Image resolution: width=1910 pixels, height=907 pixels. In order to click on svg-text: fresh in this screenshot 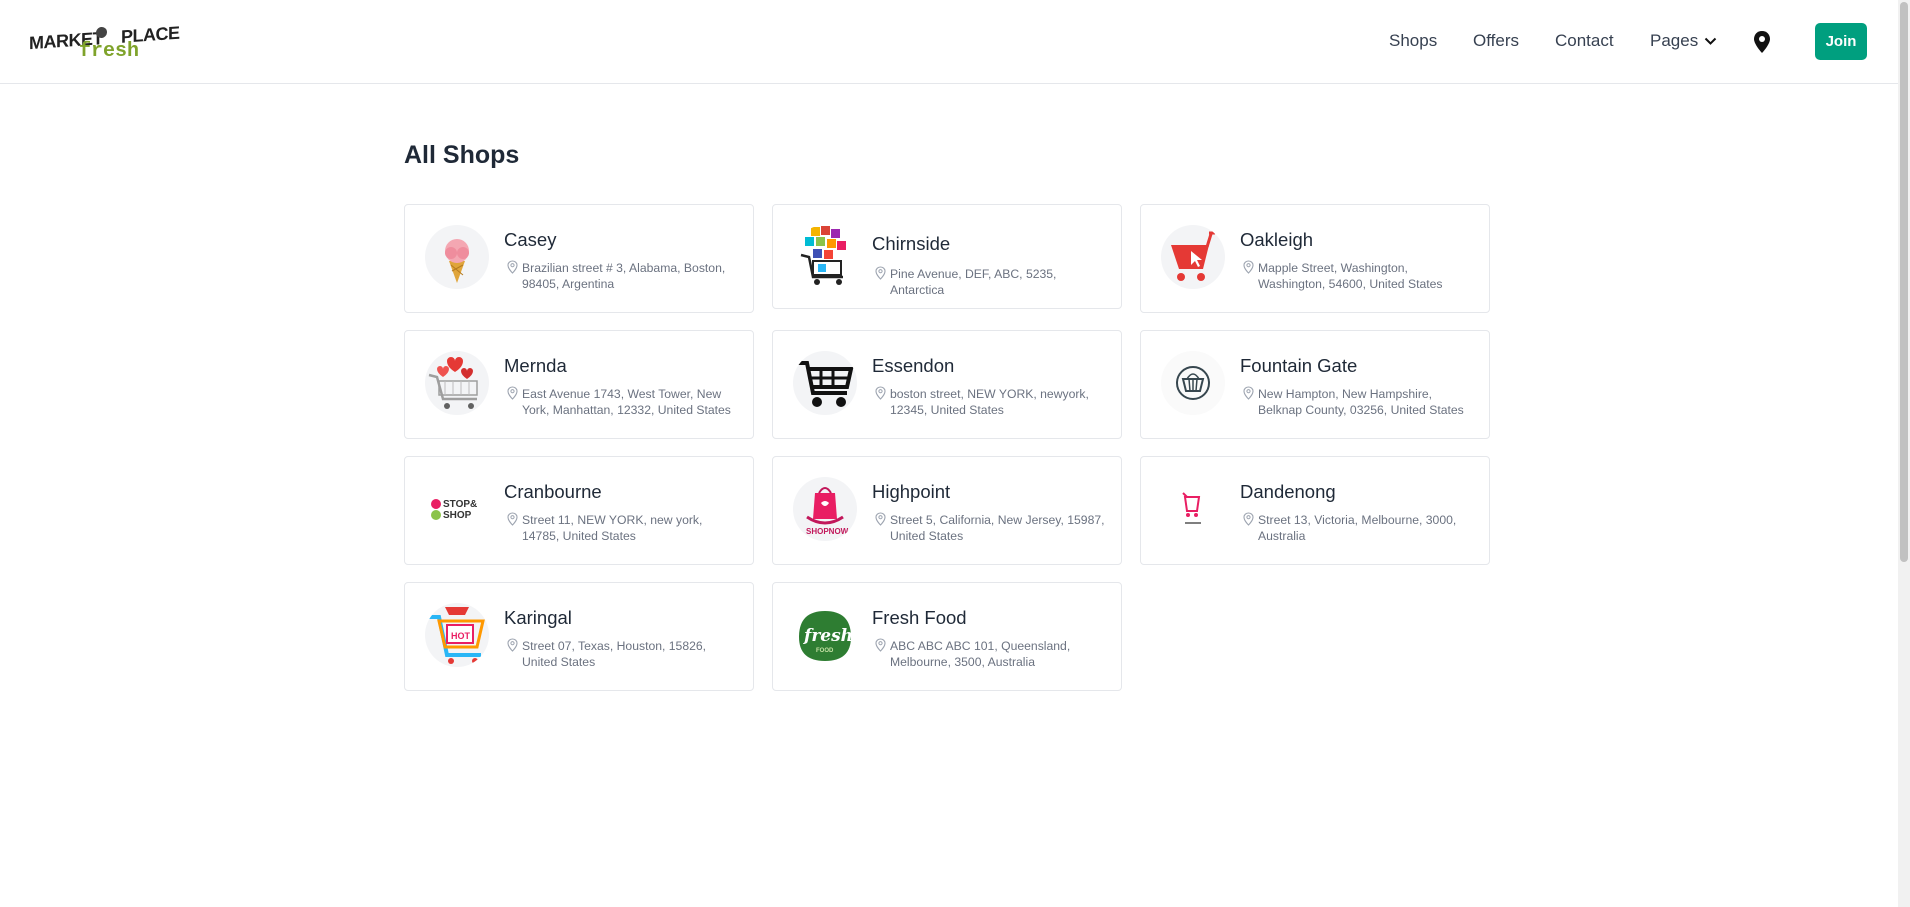, I will do `click(828, 636)`.